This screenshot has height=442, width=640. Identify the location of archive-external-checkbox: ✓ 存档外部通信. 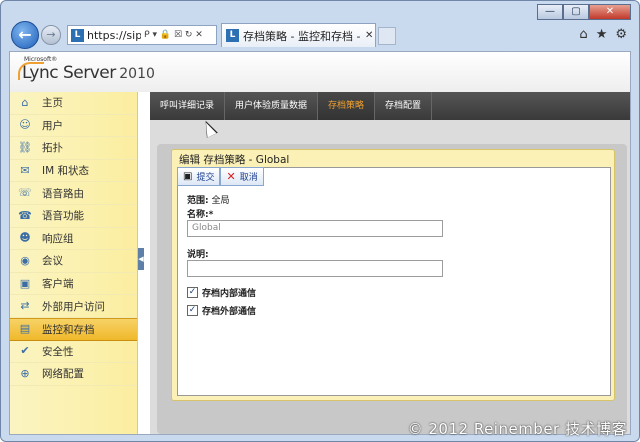
(221, 310).